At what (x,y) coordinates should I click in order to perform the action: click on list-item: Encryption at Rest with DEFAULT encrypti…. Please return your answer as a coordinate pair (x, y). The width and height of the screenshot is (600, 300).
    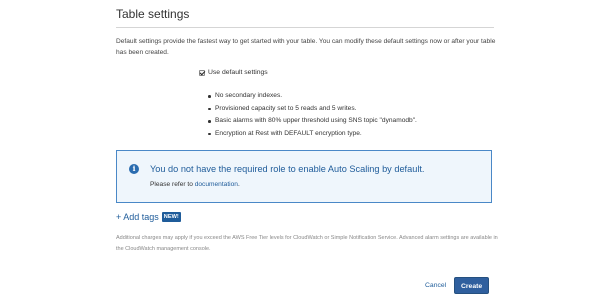
    Looking at the image, I should click on (312, 134).